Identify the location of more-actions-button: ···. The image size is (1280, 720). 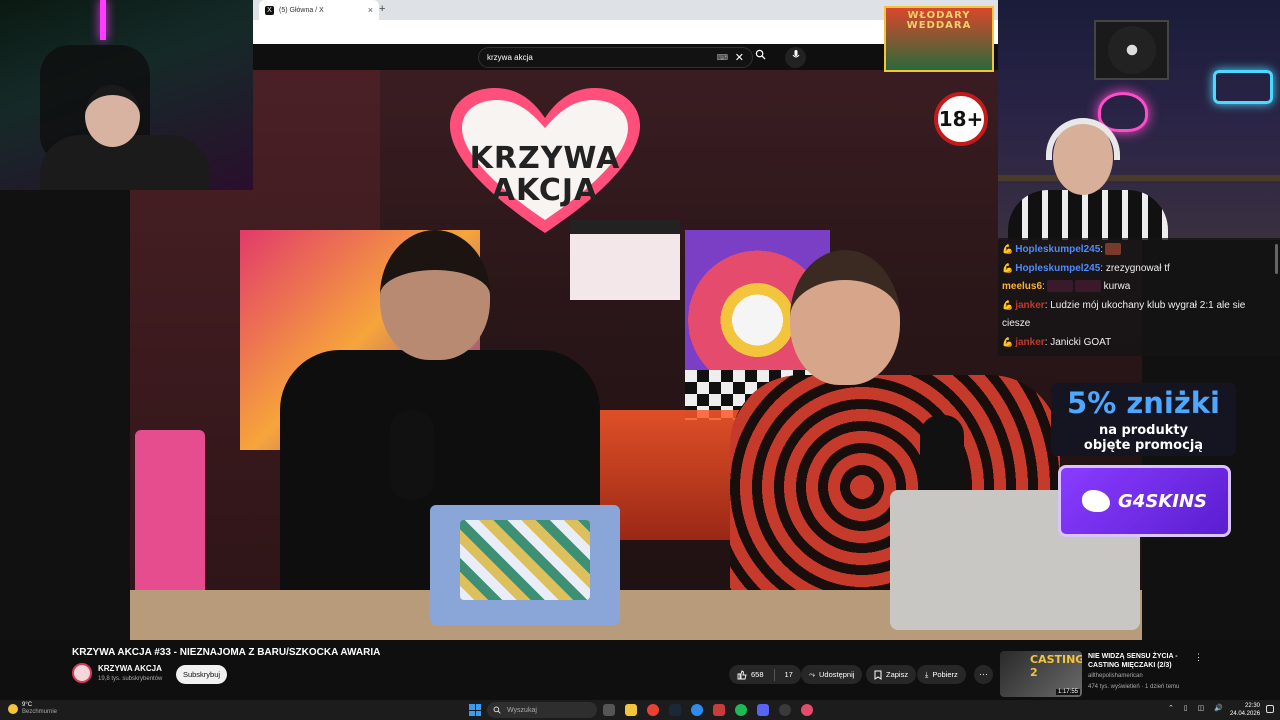
(983, 674).